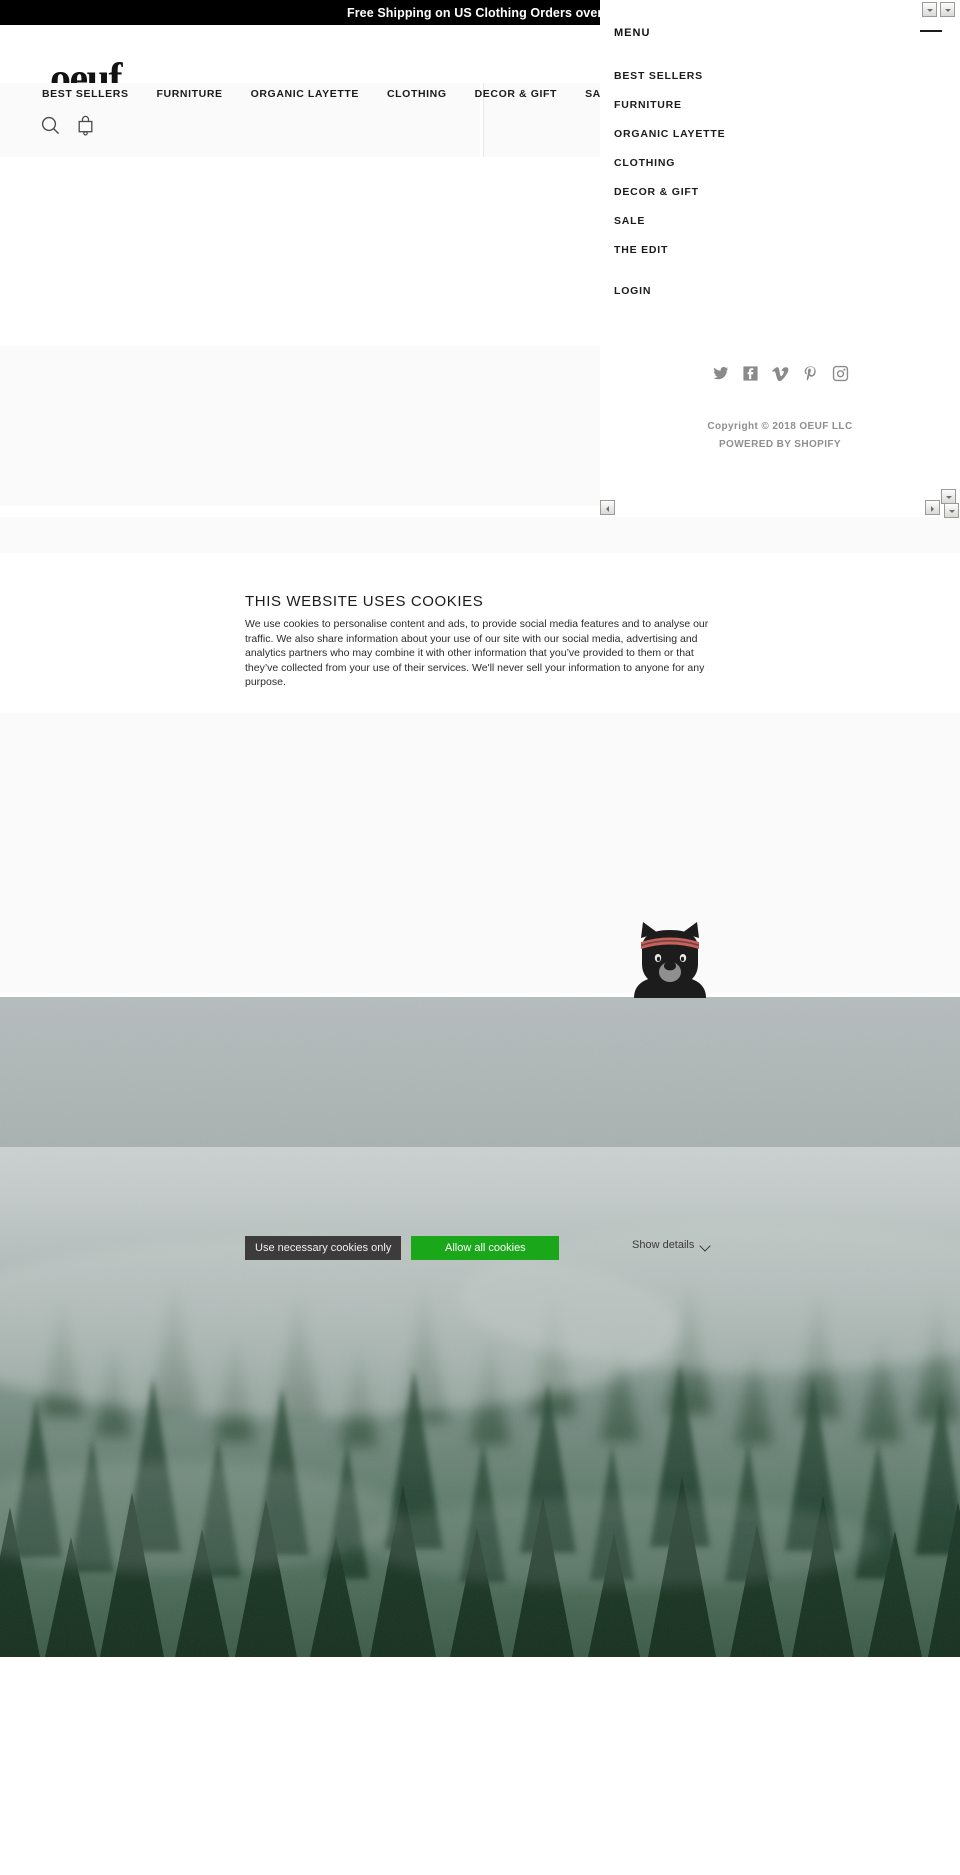  What do you see at coordinates (750, 373) in the screenshot?
I see `facebook-icon` at bounding box center [750, 373].